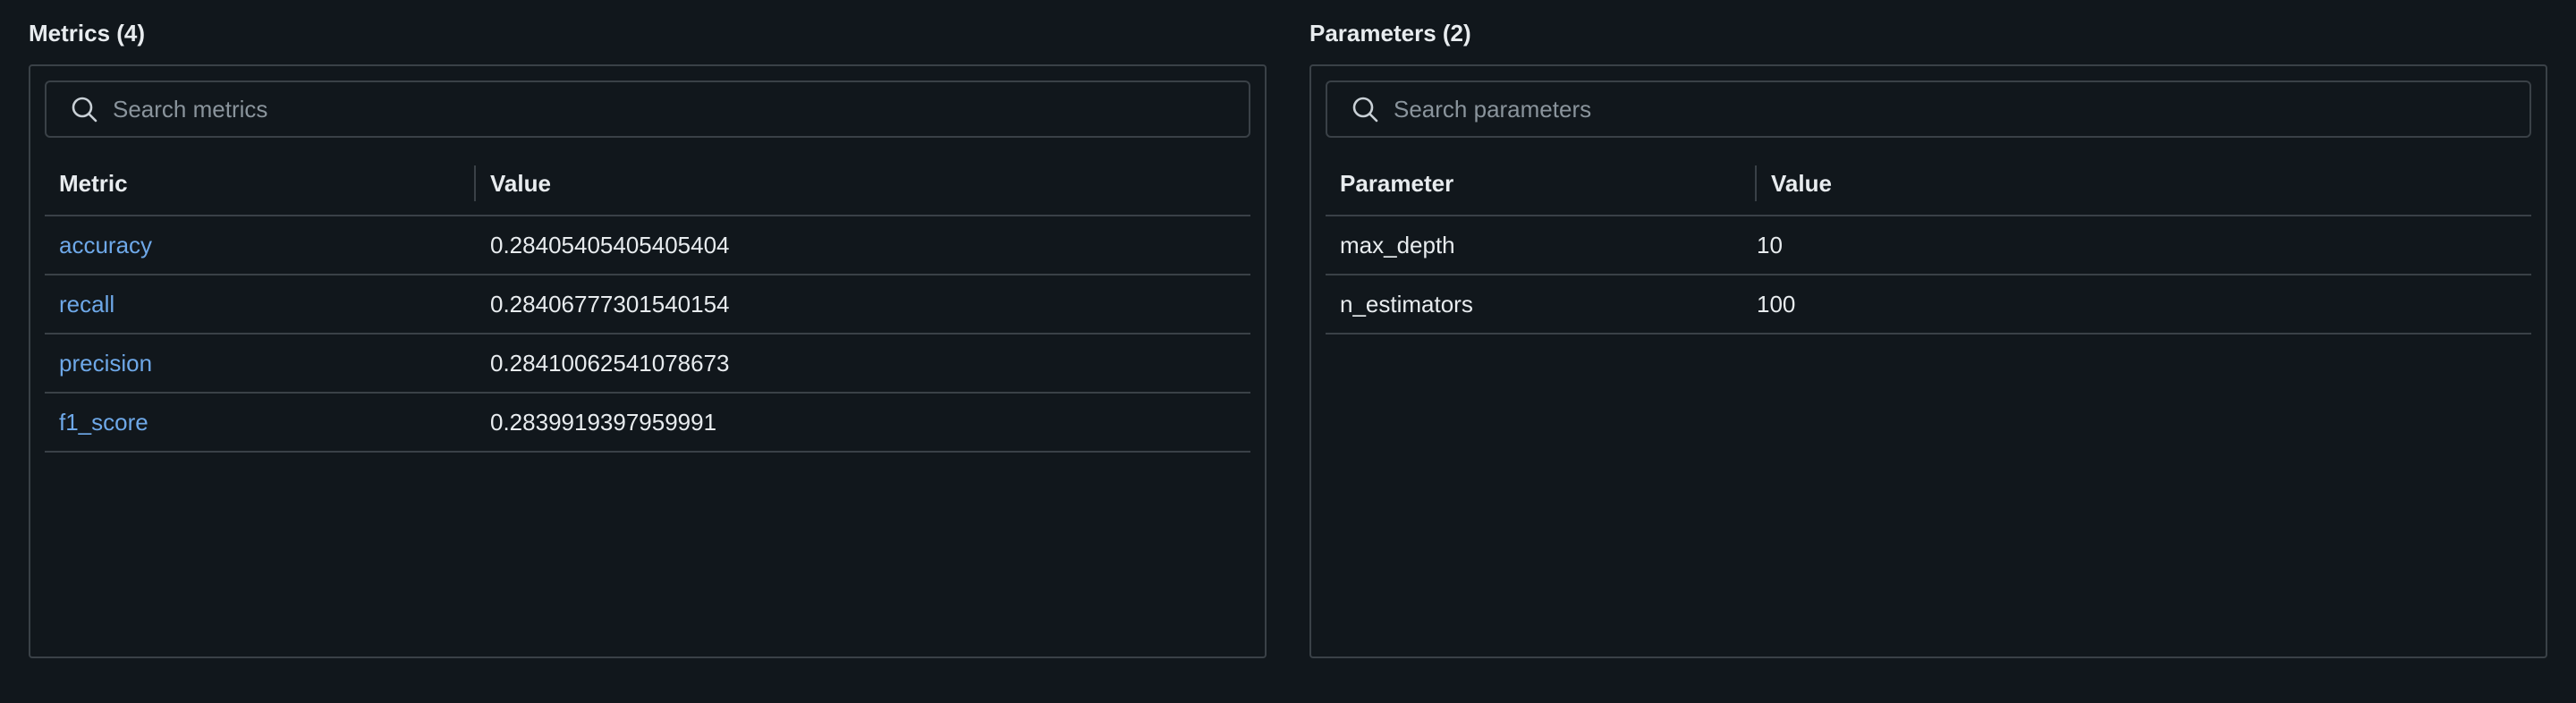 The image size is (2576, 703). What do you see at coordinates (603, 422) in the screenshot?
I see `metric-value: 0.2839919397959991` at bounding box center [603, 422].